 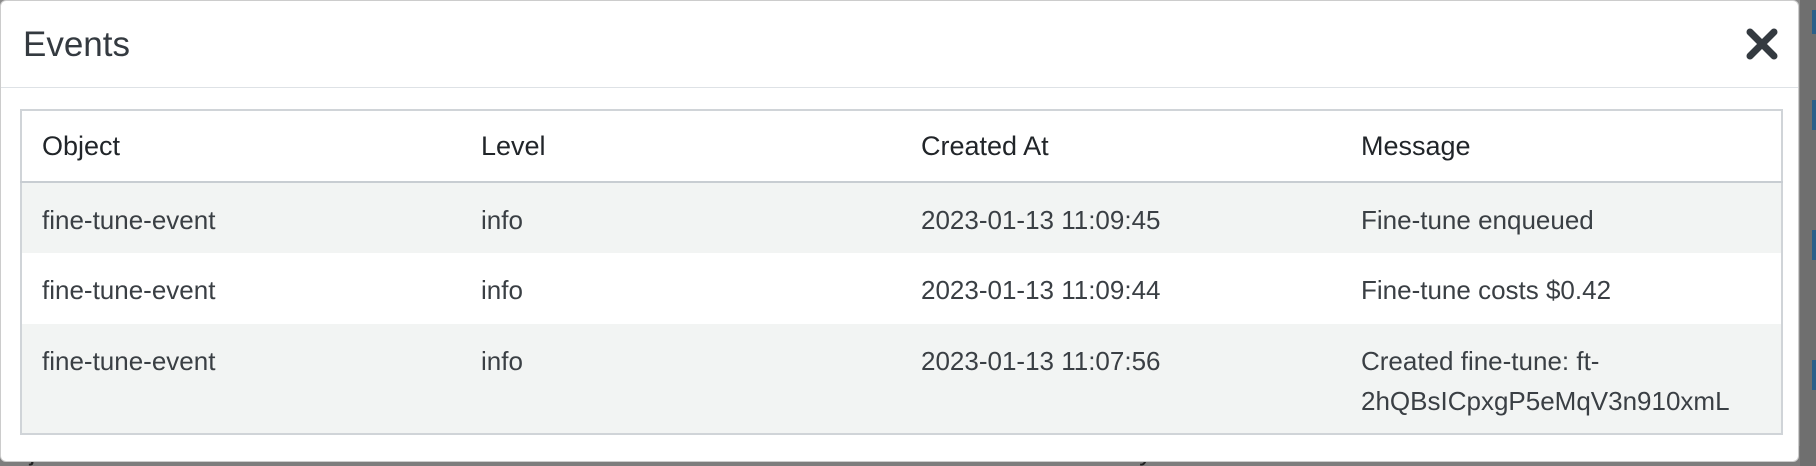 I want to click on cell-message: Fine-tune costs $0.42, so click(x=1561, y=288).